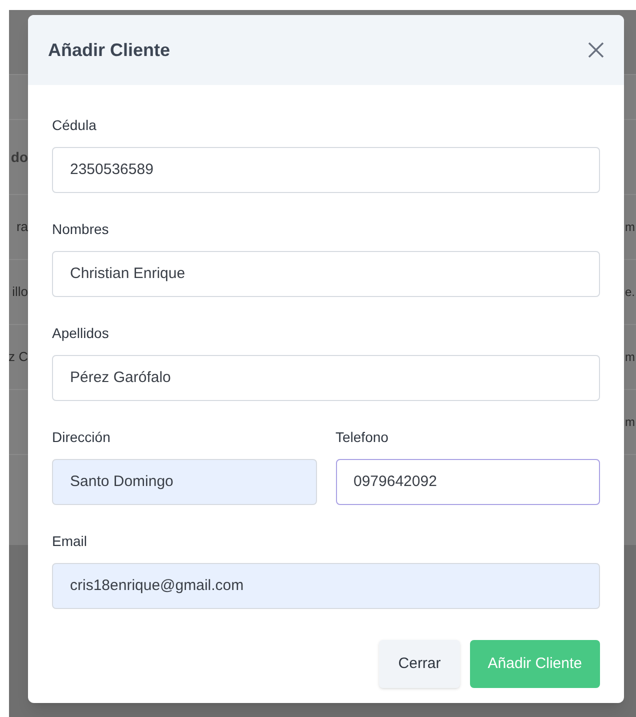 Image resolution: width=636 pixels, height=717 pixels. I want to click on close-button: Cerrar, so click(419, 664).